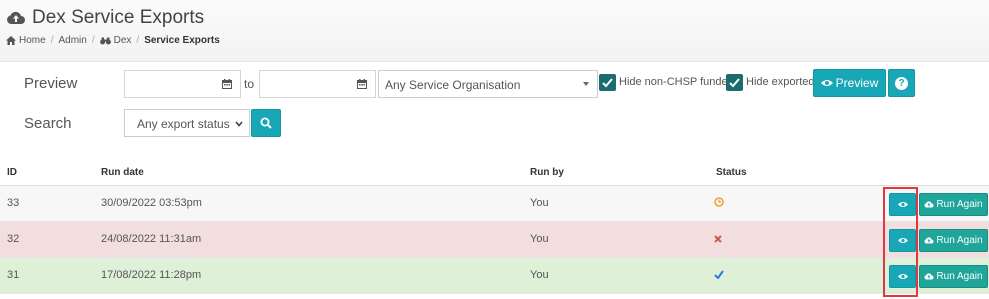 This screenshot has width=989, height=299. Describe the element at coordinates (249, 84) in the screenshot. I see `date-range-to-label: to` at that location.